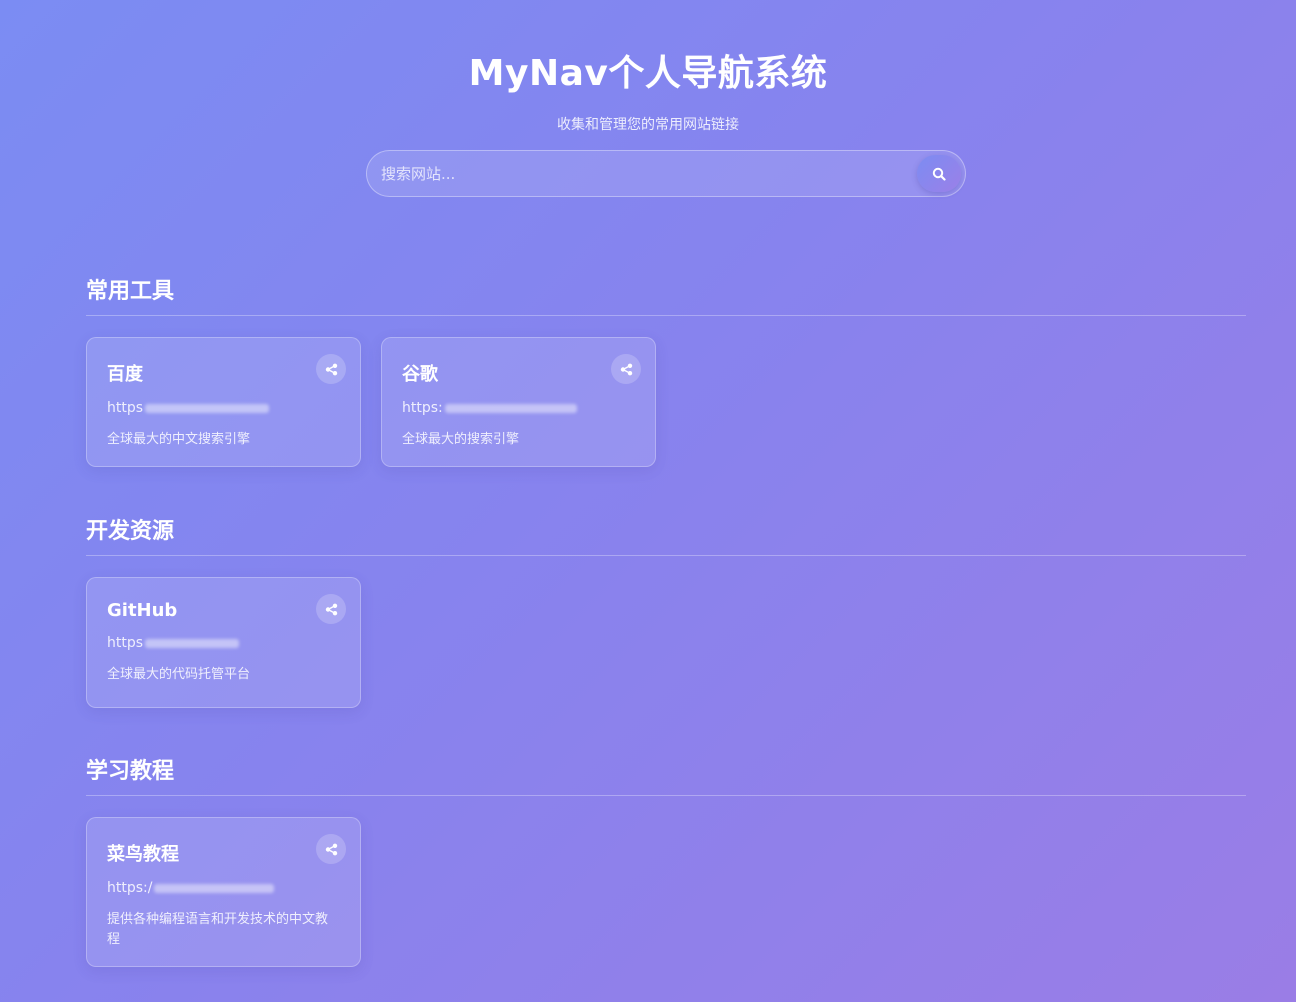 The image size is (1296, 1002). Describe the element at coordinates (648, 73) in the screenshot. I see `page-title: MyNav个人导航系统` at that location.